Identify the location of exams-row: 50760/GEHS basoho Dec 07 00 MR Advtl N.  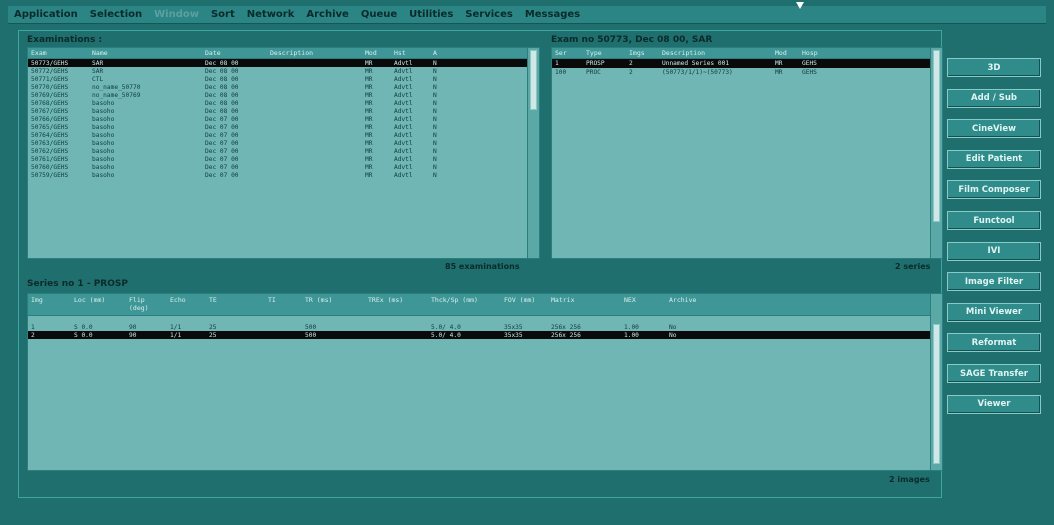
(277, 167).